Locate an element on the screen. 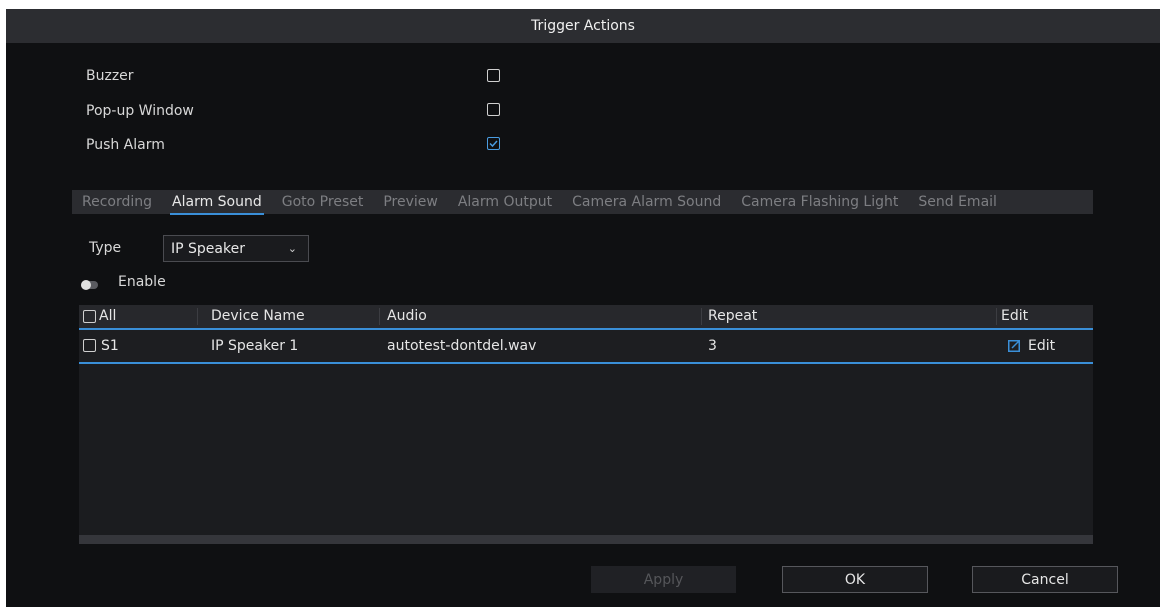 This screenshot has height=607, width=1166. column-header-audio: Audio is located at coordinates (407, 316).